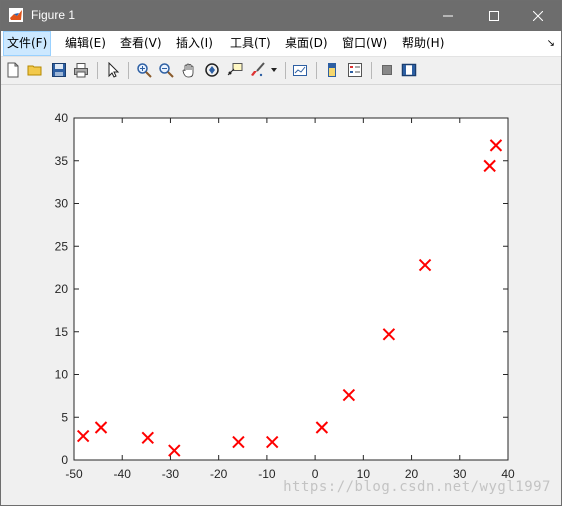 This screenshot has width=562, height=506. Describe the element at coordinates (235, 70) in the screenshot. I see `data-cursor-icon` at that location.